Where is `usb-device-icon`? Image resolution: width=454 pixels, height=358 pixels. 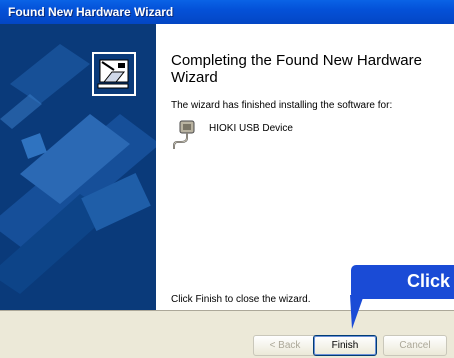
usb-device-icon is located at coordinates (184, 134).